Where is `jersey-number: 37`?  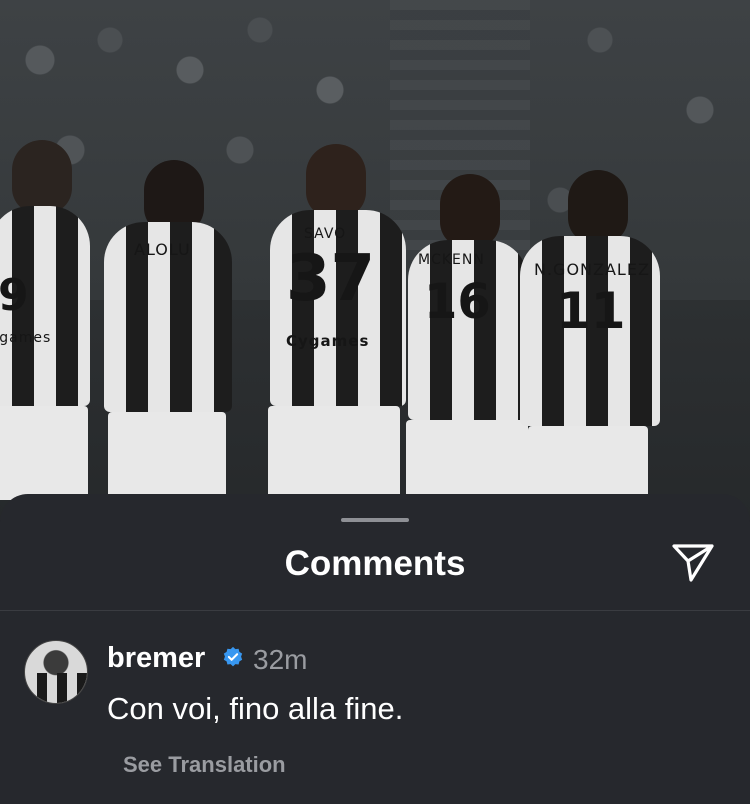 jersey-number: 37 is located at coordinates (331, 279).